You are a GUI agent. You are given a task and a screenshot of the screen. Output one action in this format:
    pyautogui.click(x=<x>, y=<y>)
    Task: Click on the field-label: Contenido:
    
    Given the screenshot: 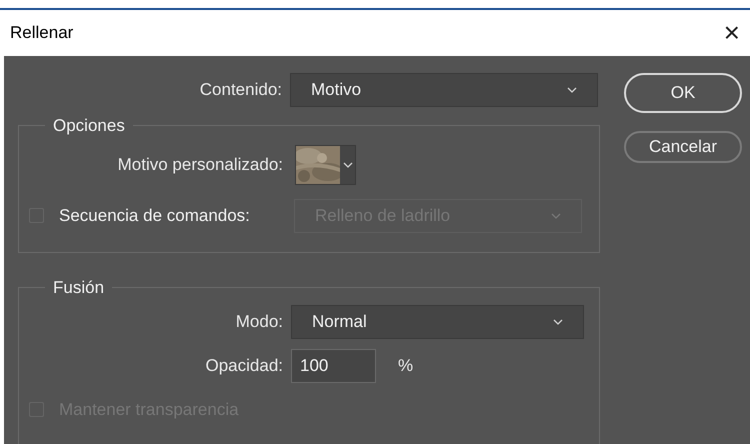 What is the action you would take?
    pyautogui.click(x=240, y=90)
    